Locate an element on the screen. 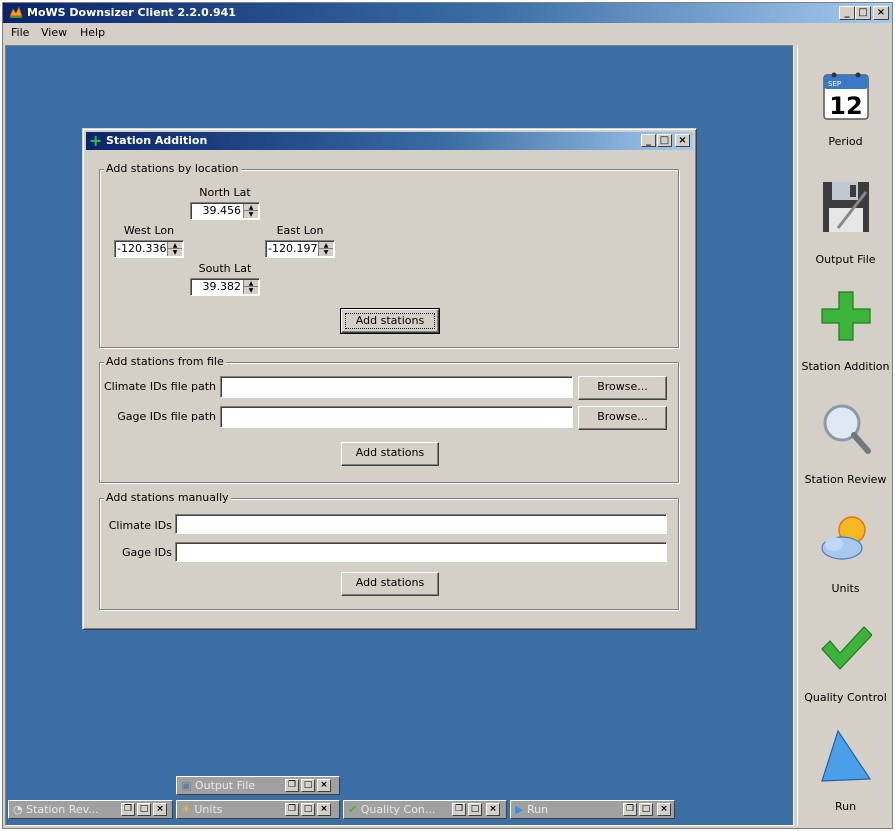 The width and height of the screenshot is (895, 831). checkmark-icon: ✔ is located at coordinates (353, 809).